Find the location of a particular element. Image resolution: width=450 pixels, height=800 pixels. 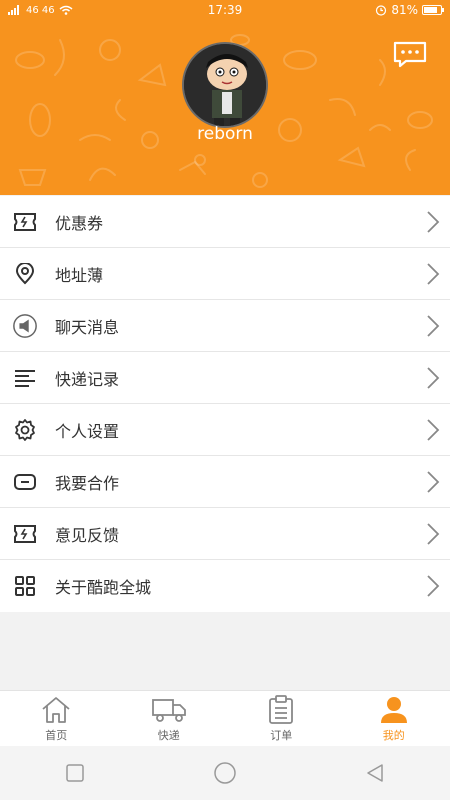

back-triangle-icon is located at coordinates (375, 773).